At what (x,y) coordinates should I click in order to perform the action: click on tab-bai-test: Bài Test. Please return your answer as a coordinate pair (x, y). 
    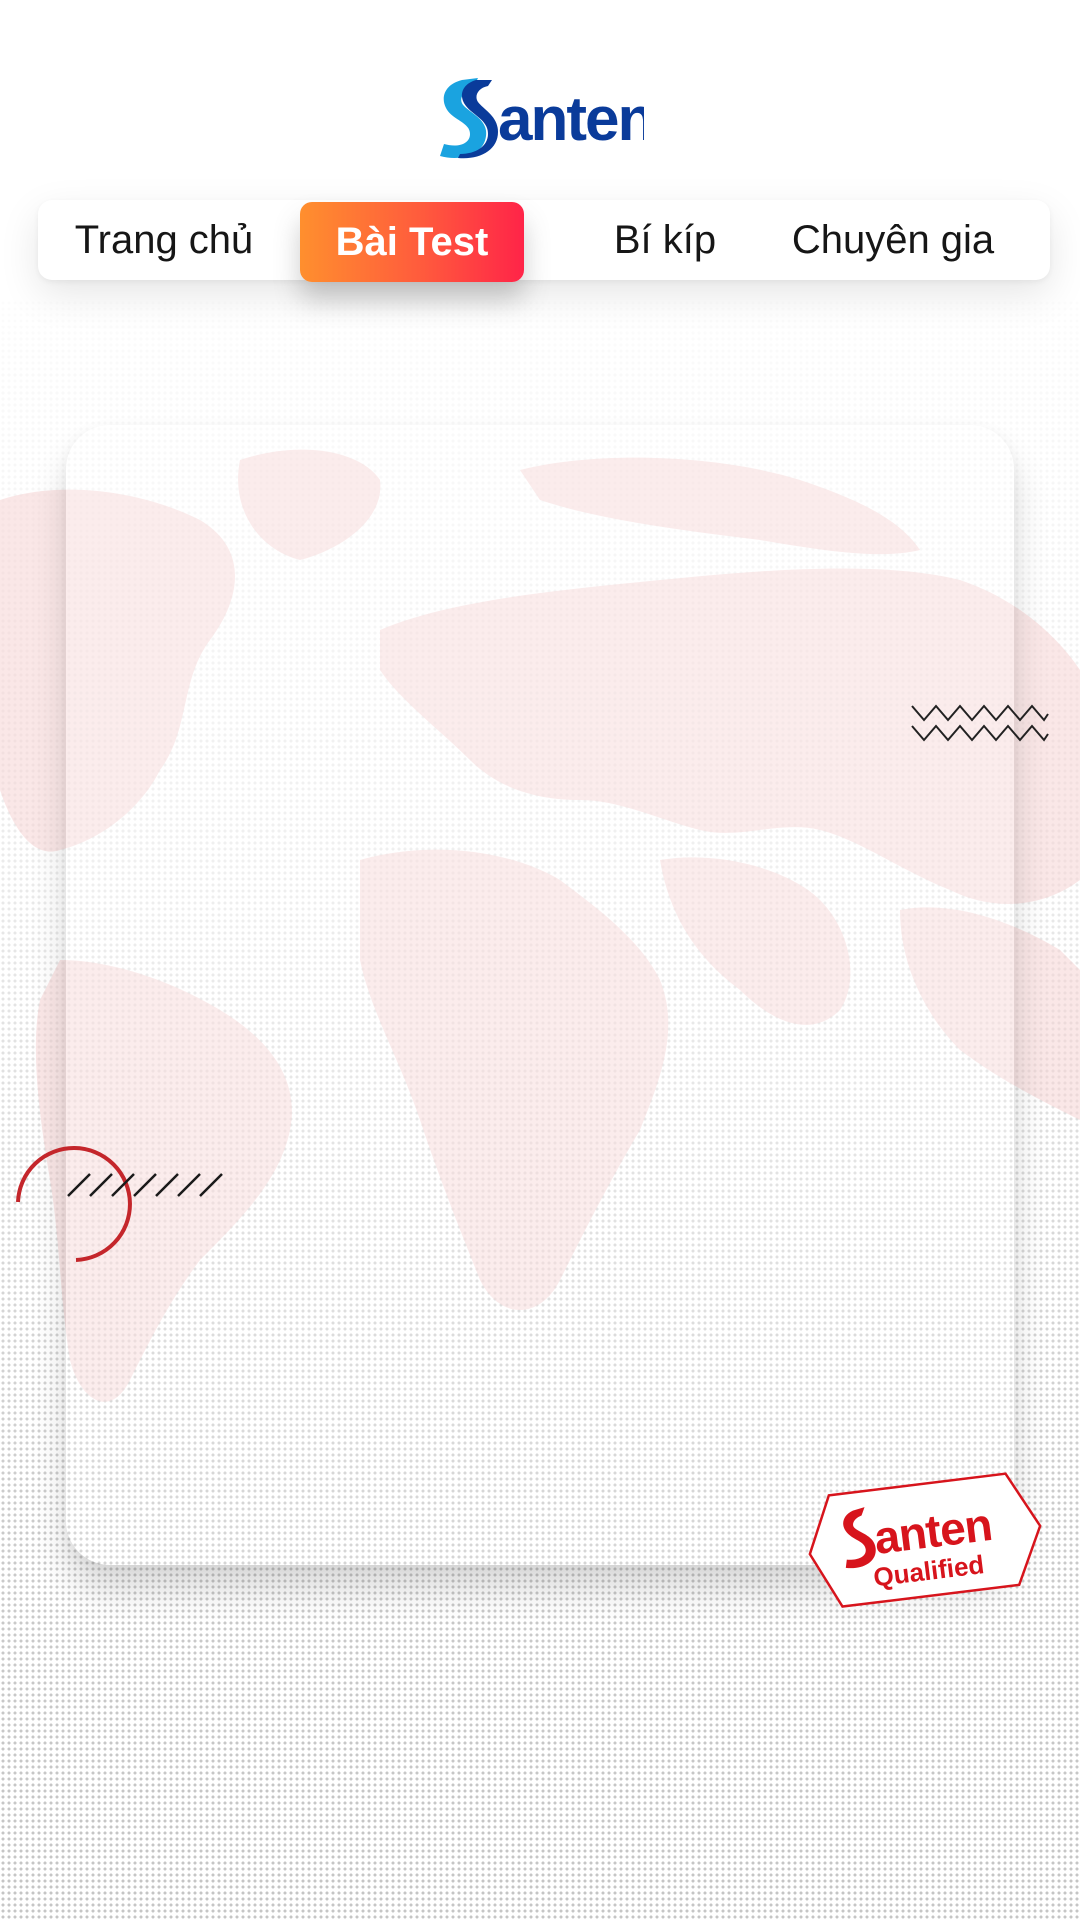
    Looking at the image, I should click on (412, 242).